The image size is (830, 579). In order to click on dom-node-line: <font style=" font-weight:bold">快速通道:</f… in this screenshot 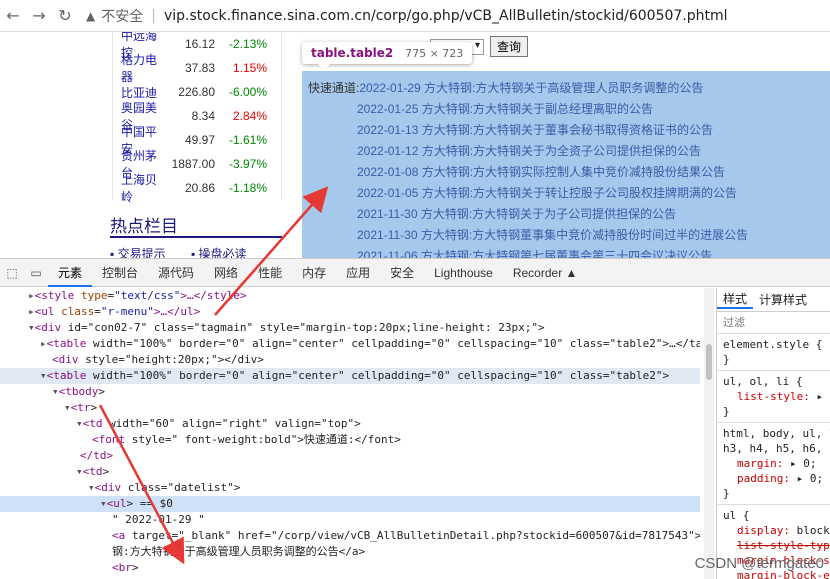, I will do `click(350, 440)`.